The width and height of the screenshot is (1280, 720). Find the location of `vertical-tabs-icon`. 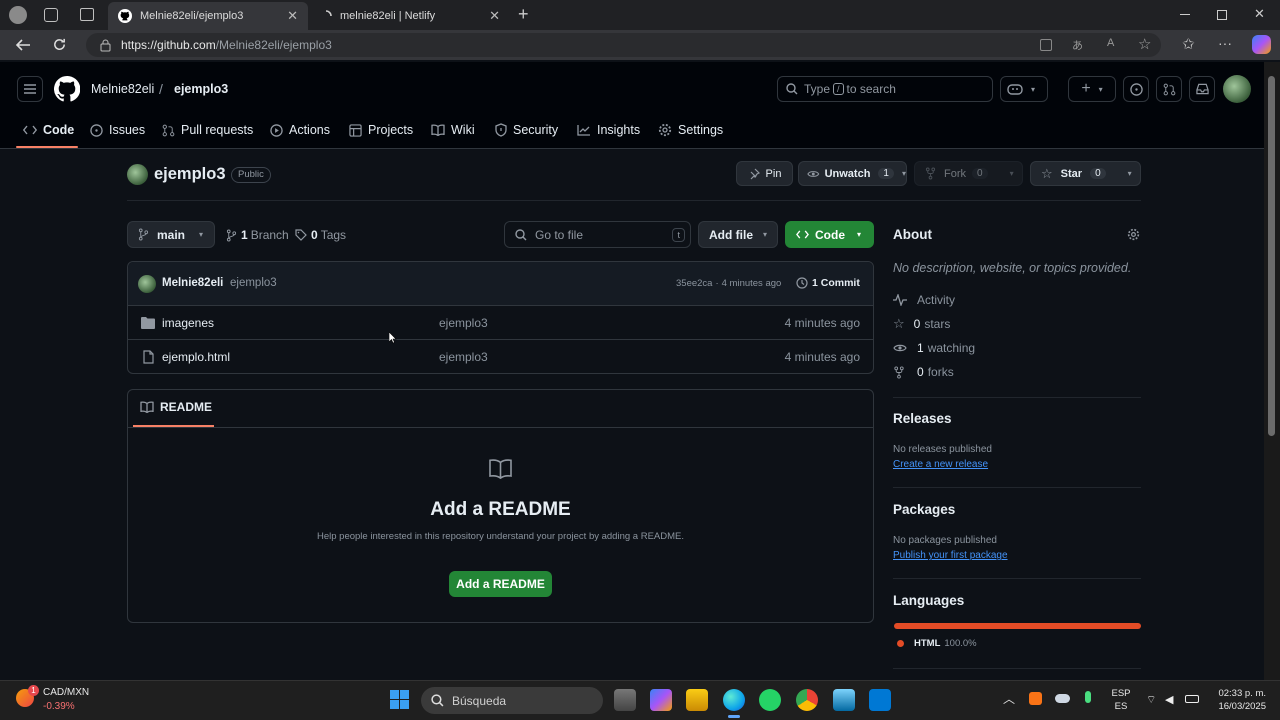

vertical-tabs-icon is located at coordinates (87, 14).